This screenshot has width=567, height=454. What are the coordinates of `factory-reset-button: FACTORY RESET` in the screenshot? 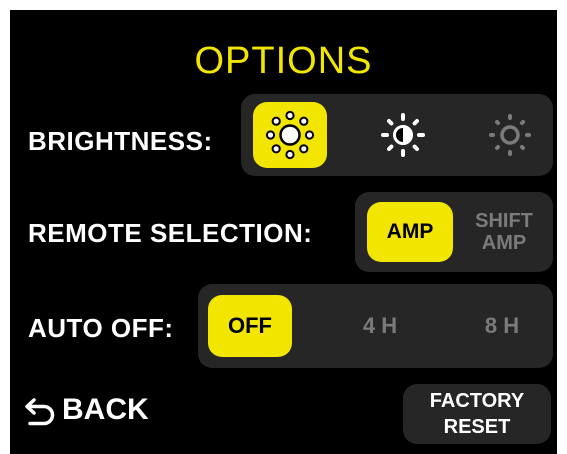 It's located at (477, 414).